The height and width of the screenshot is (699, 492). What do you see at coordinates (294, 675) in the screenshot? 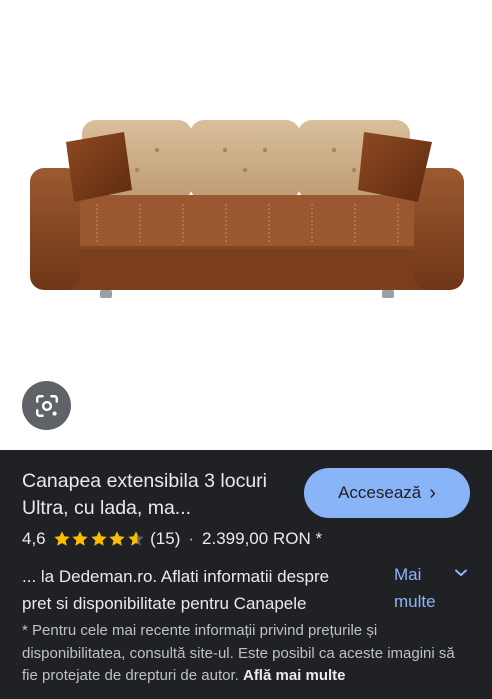
I see `learn-more-link: Află mai multe` at bounding box center [294, 675].